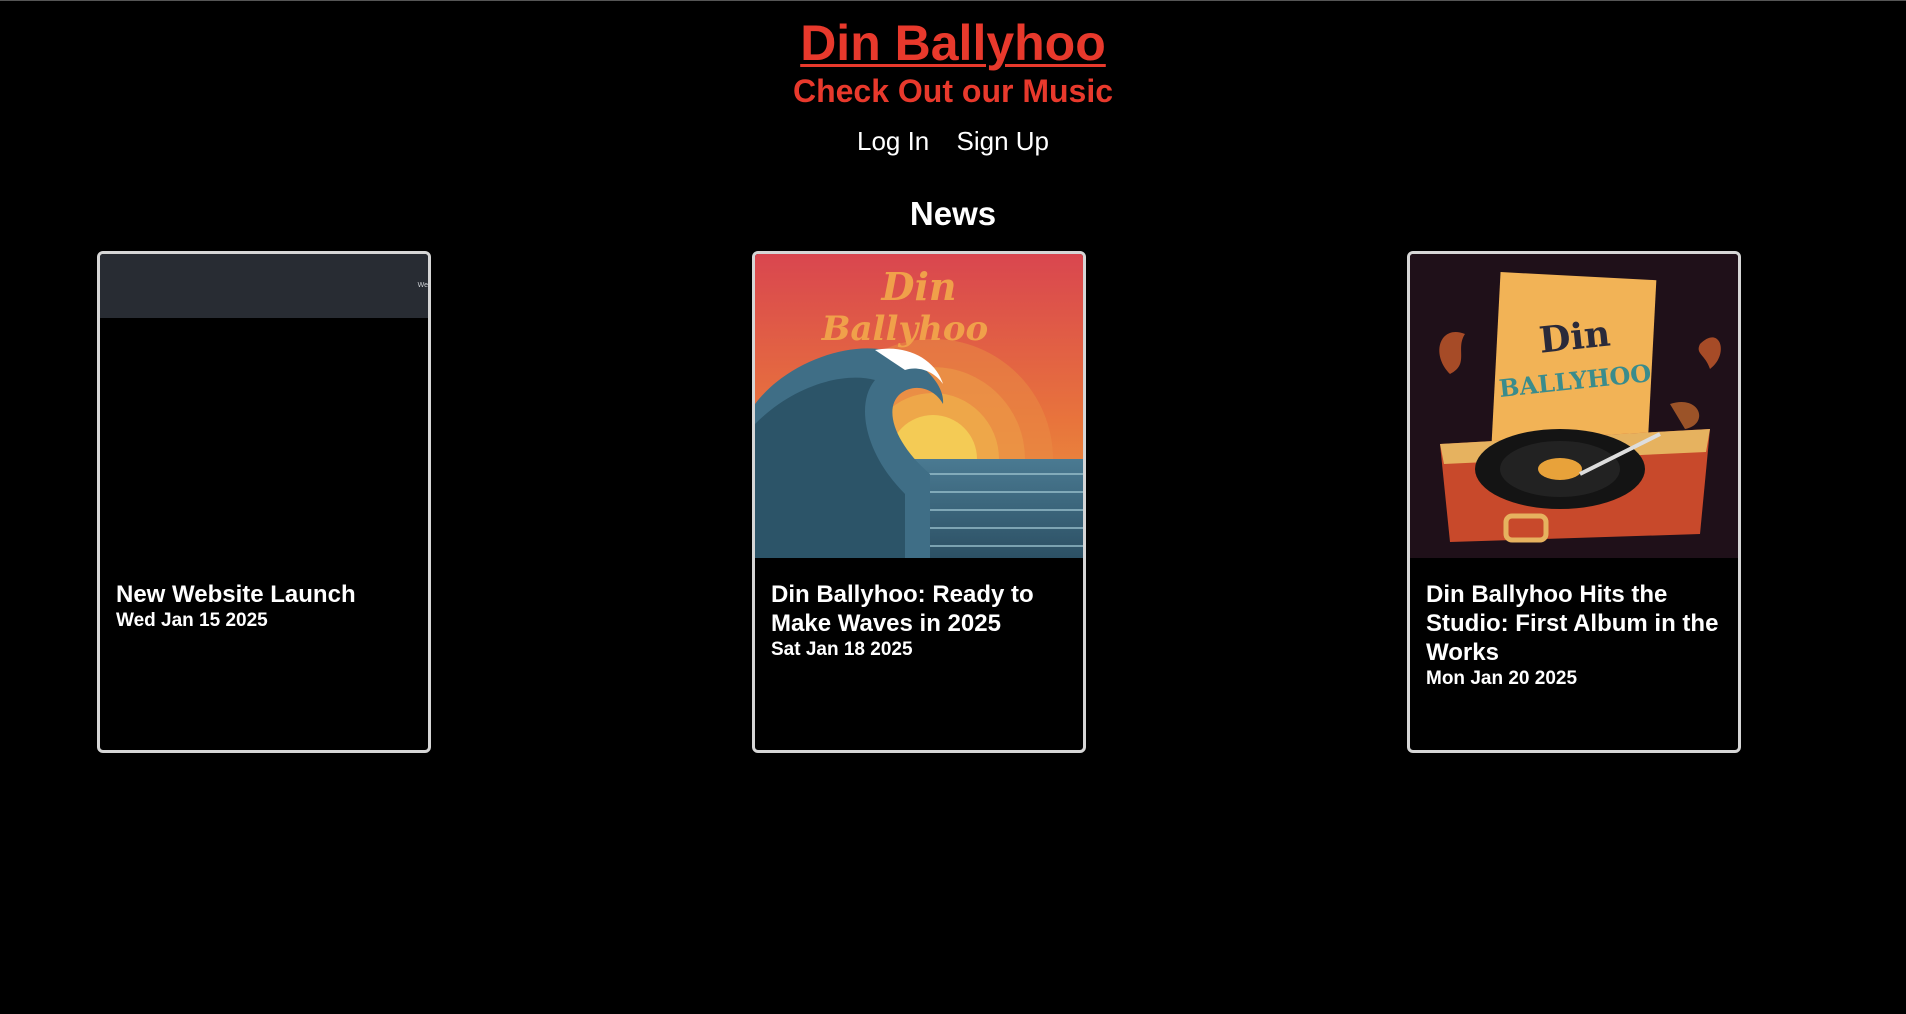 The height and width of the screenshot is (1014, 1906). What do you see at coordinates (422, 285) in the screenshot?
I see `website-preview-text: We` at bounding box center [422, 285].